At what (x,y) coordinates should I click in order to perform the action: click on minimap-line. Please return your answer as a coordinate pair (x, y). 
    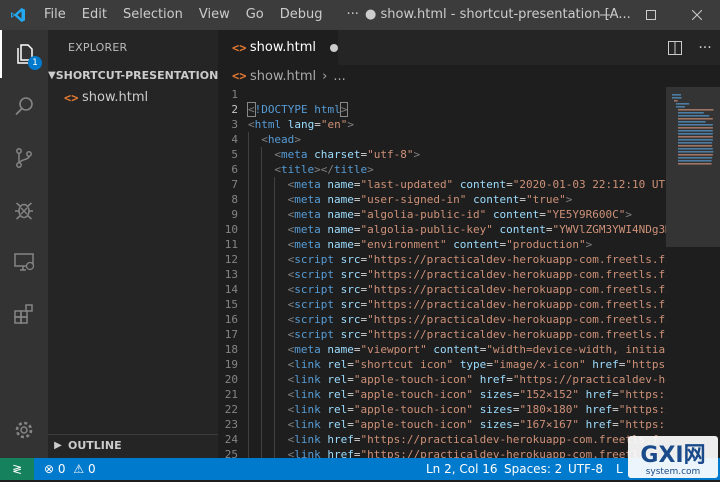
    Looking at the image, I should click on (695, 137).